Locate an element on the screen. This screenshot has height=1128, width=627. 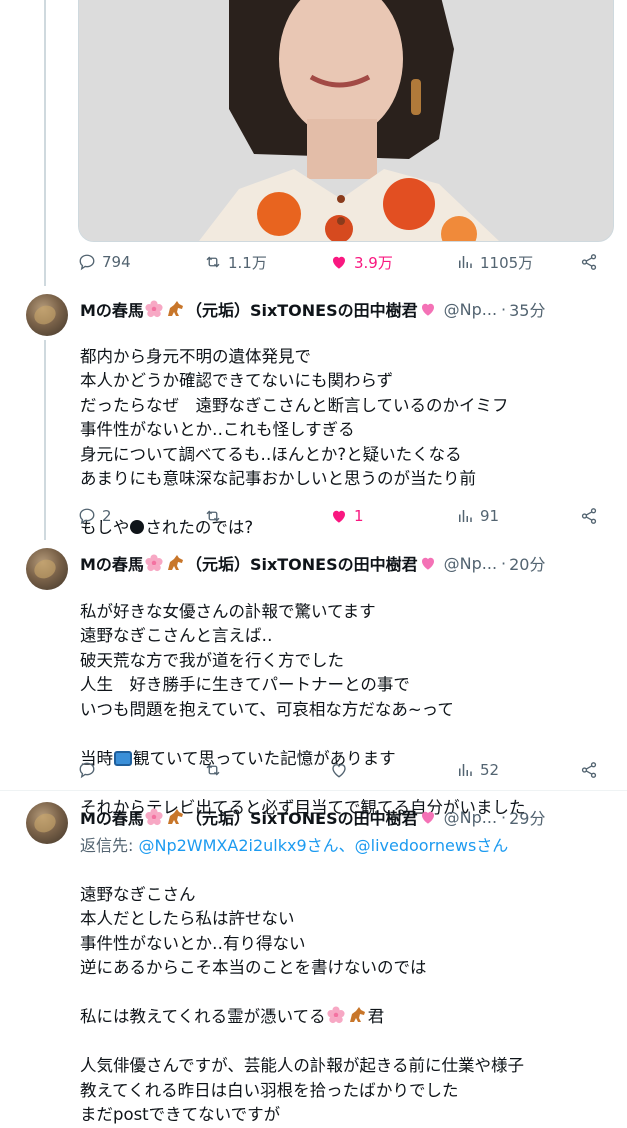
views-count: 52 is located at coordinates (490, 770).